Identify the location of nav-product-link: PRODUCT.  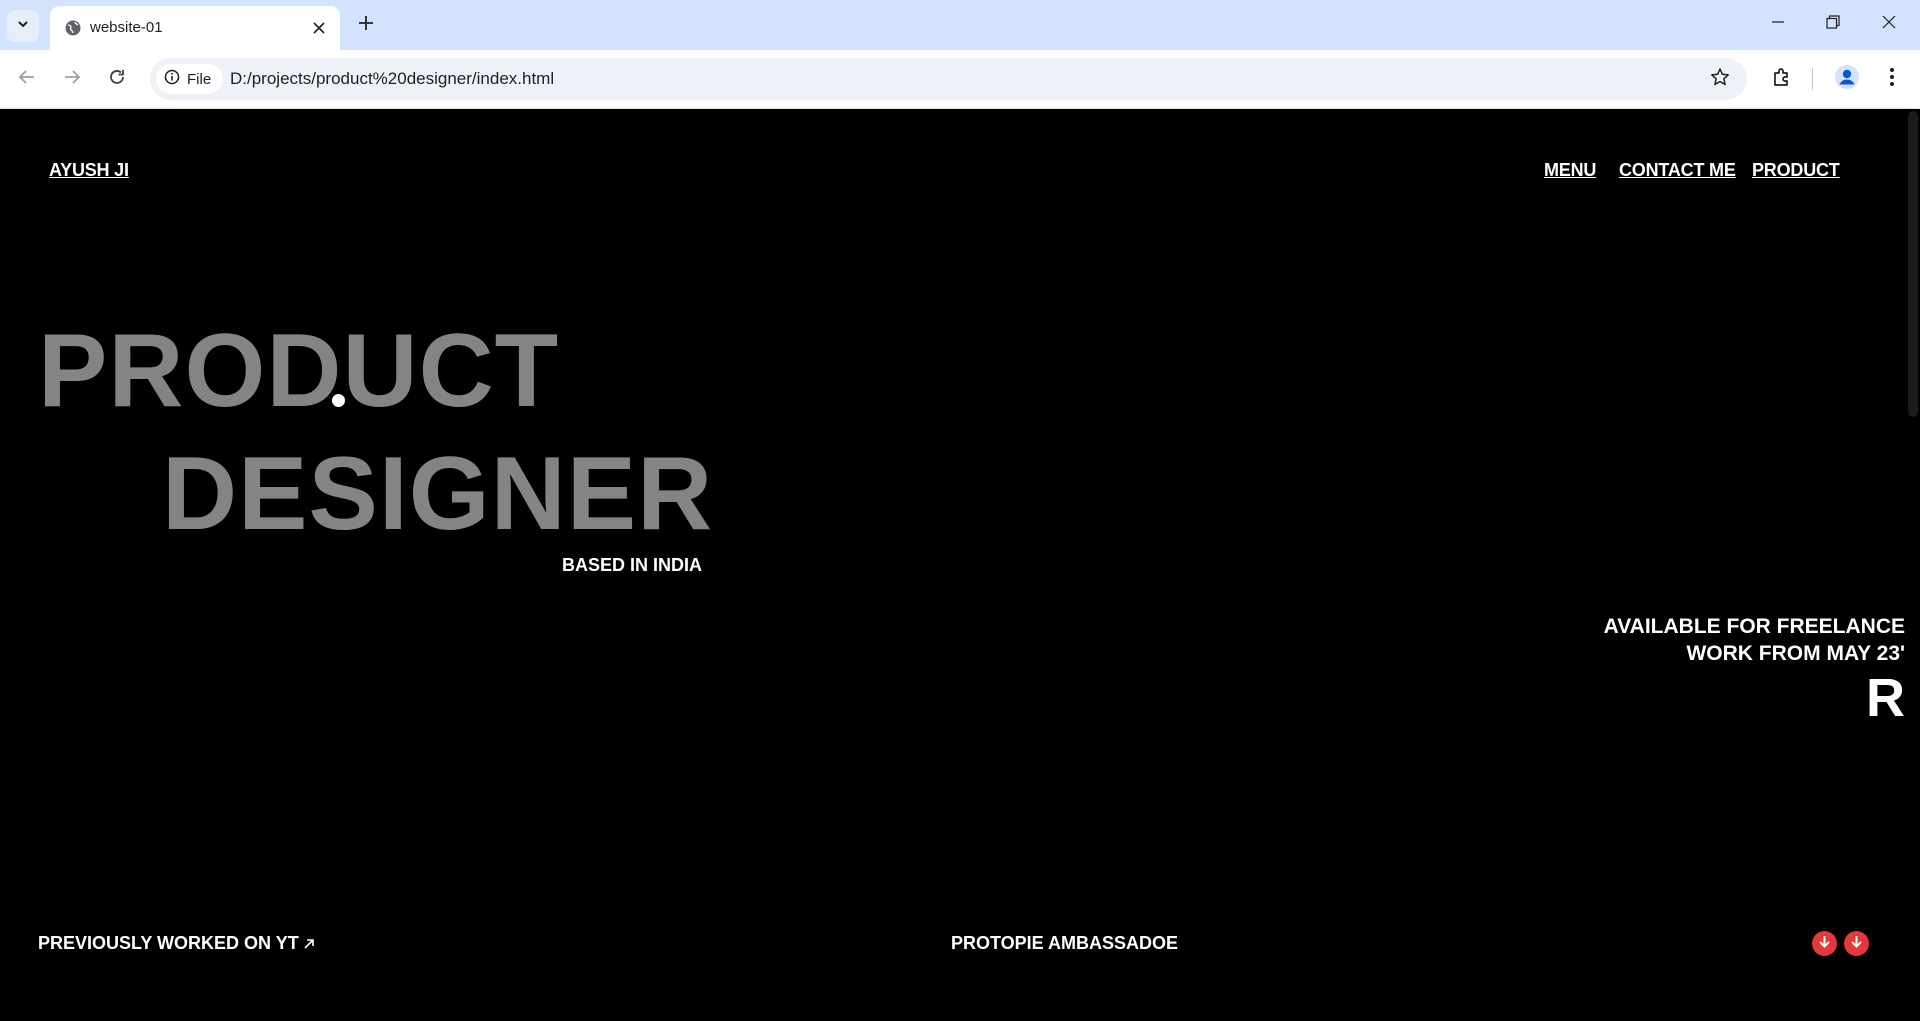
(1796, 170).